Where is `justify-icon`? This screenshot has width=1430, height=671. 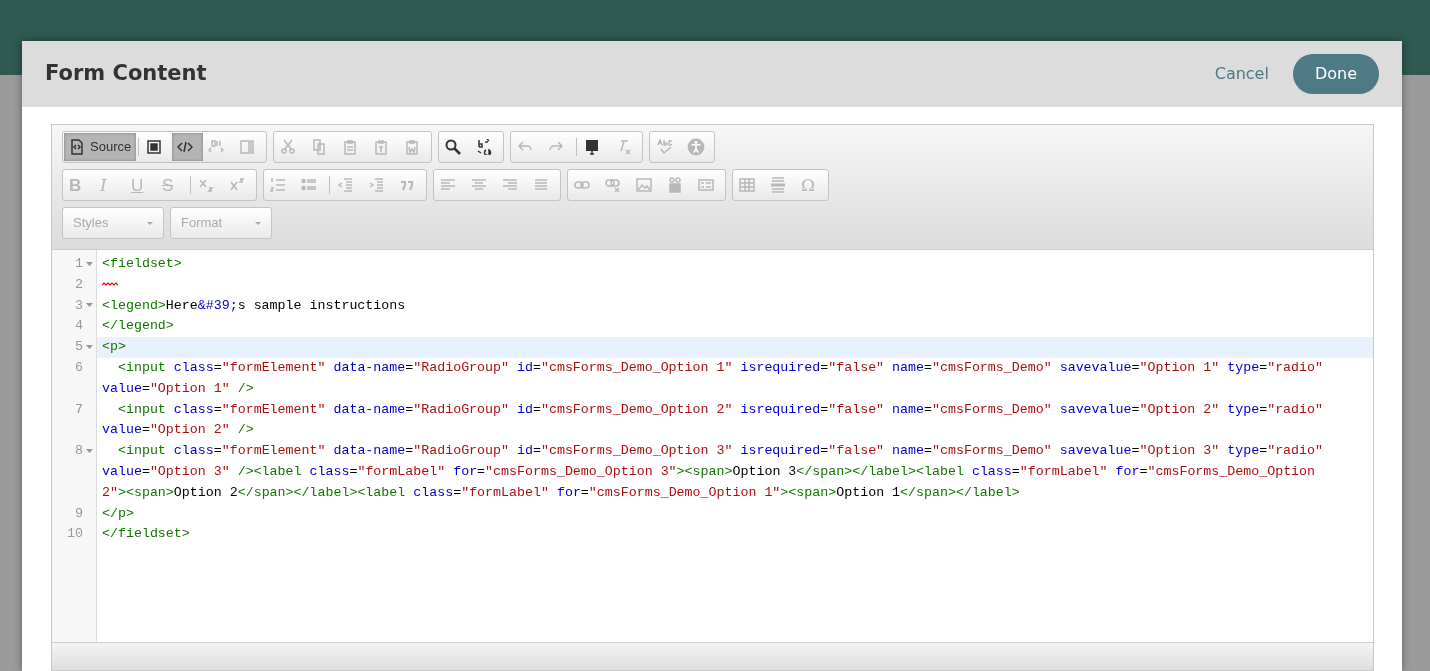
justify-icon is located at coordinates (541, 185).